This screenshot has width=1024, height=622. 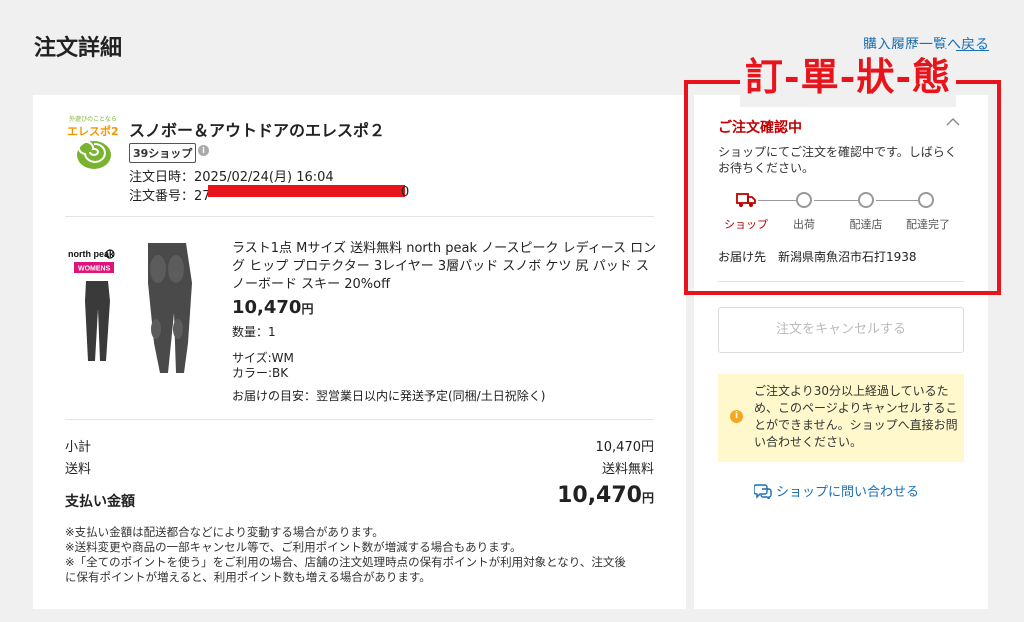 What do you see at coordinates (78, 447) in the screenshot?
I see `subtotal-label: 小計` at bounding box center [78, 447].